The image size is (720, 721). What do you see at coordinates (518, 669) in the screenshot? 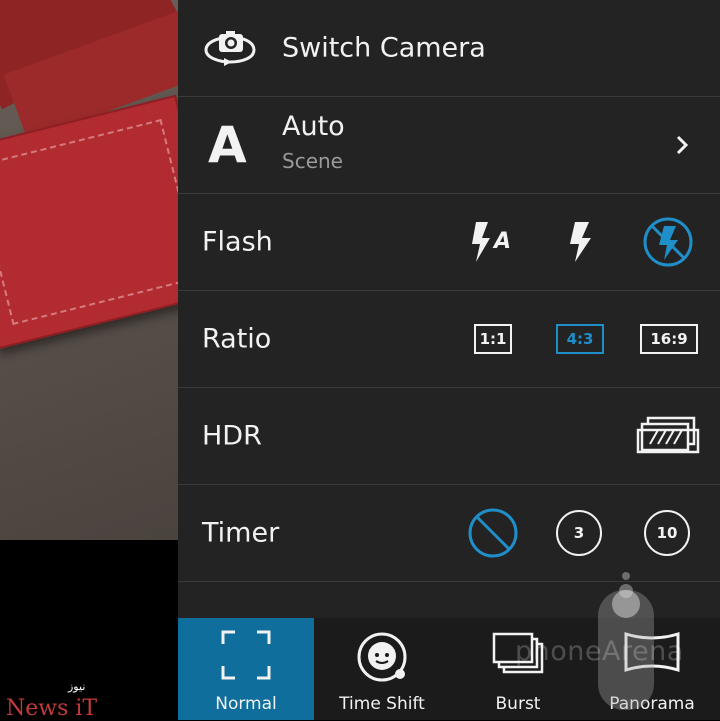
I see `mode-burst: Burst` at bounding box center [518, 669].